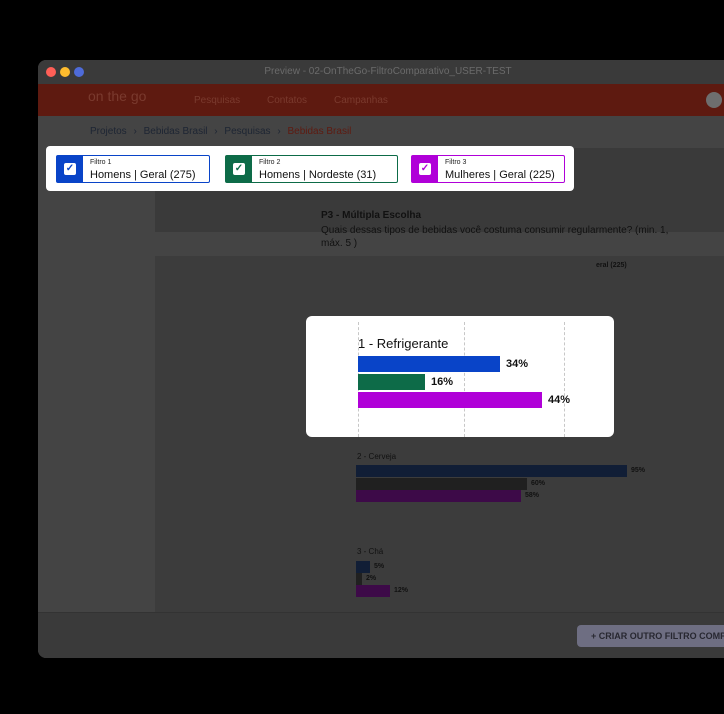 The height and width of the screenshot is (714, 724). I want to click on value-label-refrigerante-series-3: 44%, so click(559, 400).